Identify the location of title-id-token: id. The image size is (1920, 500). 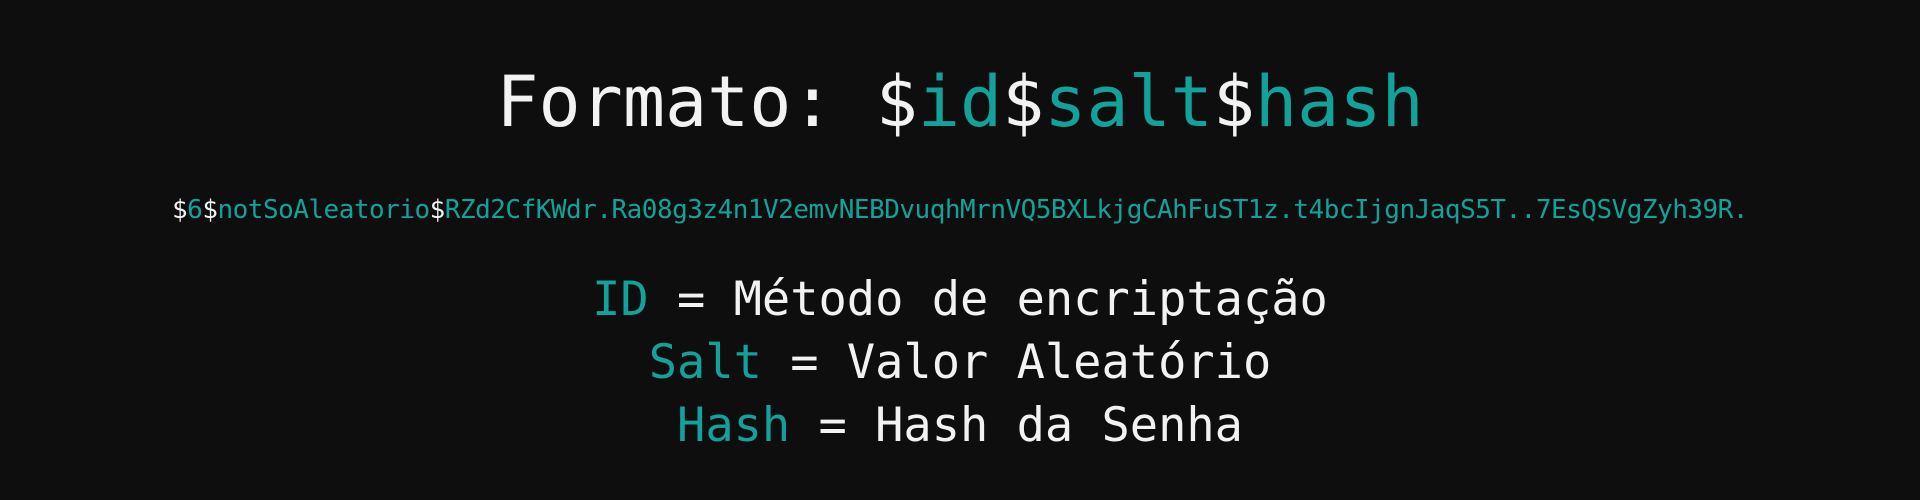
(960, 102).